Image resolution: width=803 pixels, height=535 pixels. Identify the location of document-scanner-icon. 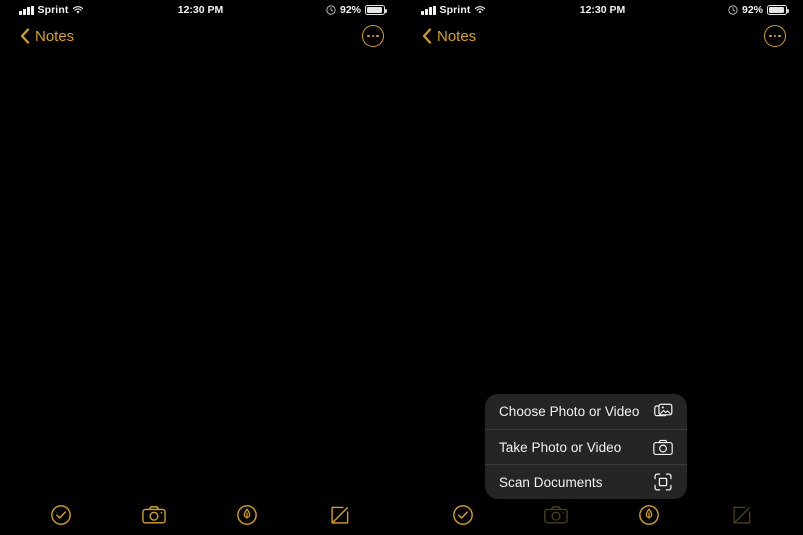
(663, 482).